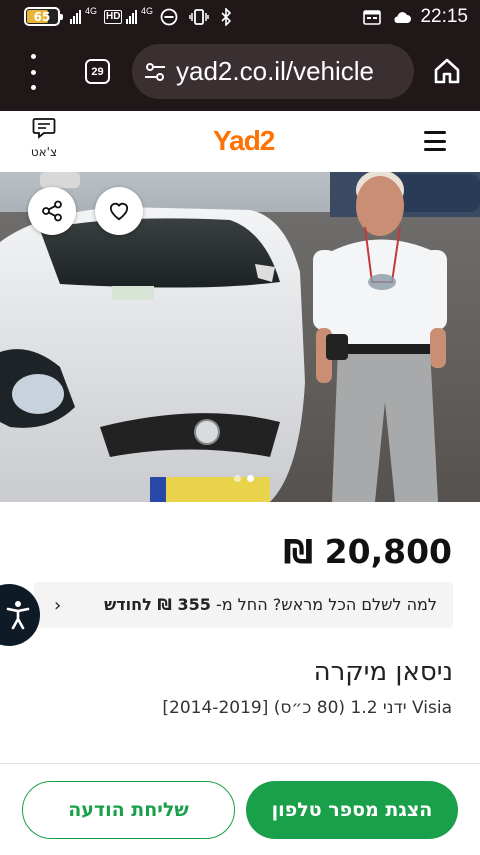 The image size is (480, 855). I want to click on favorite-button, so click(119, 211).